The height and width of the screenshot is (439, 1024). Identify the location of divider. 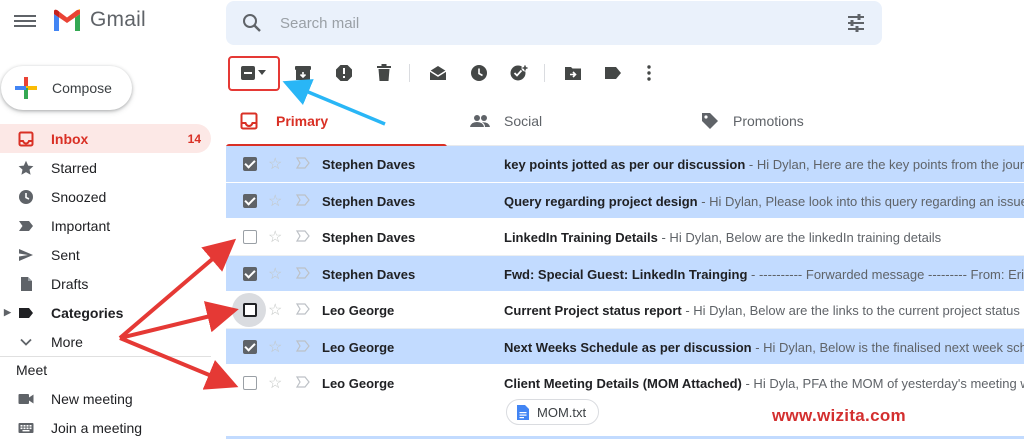
(105, 356).